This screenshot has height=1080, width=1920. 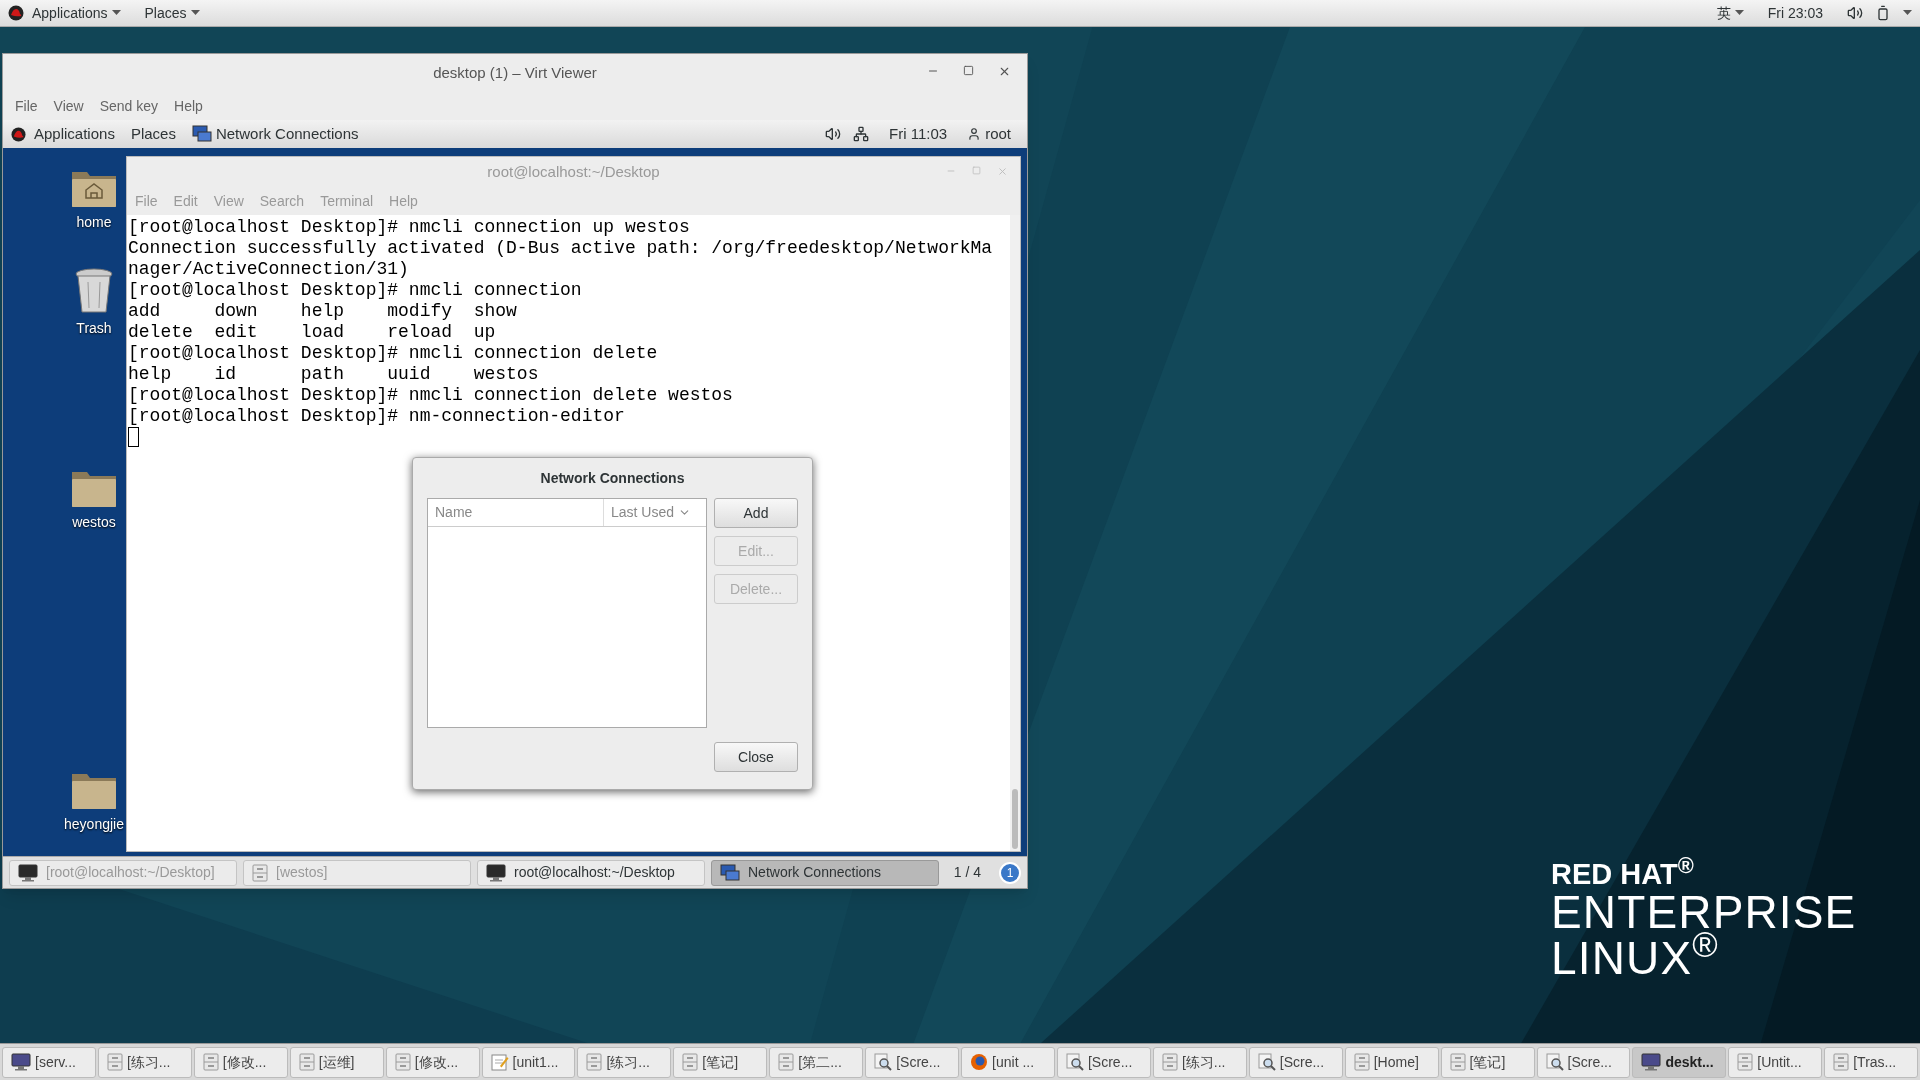 What do you see at coordinates (1010, 872) in the screenshot?
I see `notification-badge: 1` at bounding box center [1010, 872].